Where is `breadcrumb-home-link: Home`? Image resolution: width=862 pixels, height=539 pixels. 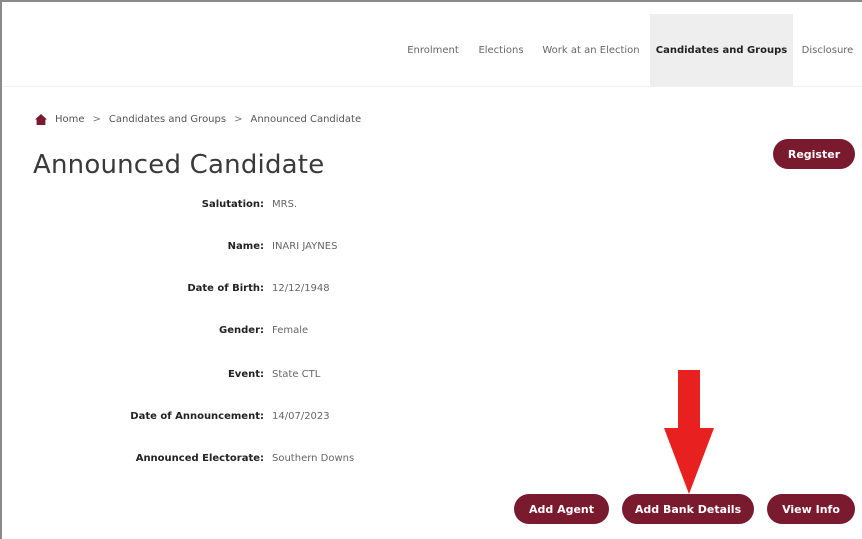
breadcrumb-home-link: Home is located at coordinates (70, 119).